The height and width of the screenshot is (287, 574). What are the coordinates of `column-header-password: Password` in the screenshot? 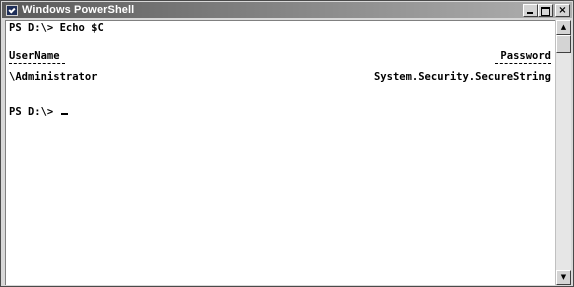 It's located at (525, 56).